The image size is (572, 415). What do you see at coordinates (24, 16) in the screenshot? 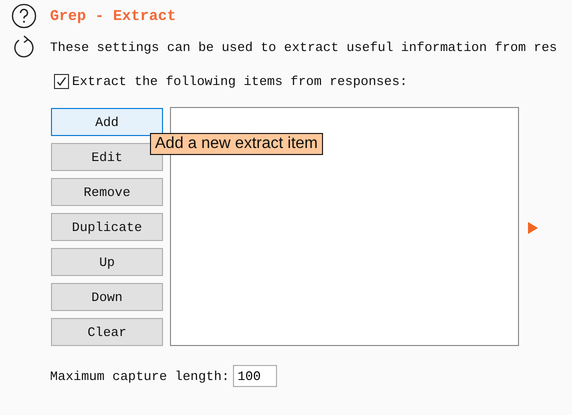
I see `help-icon` at bounding box center [24, 16].